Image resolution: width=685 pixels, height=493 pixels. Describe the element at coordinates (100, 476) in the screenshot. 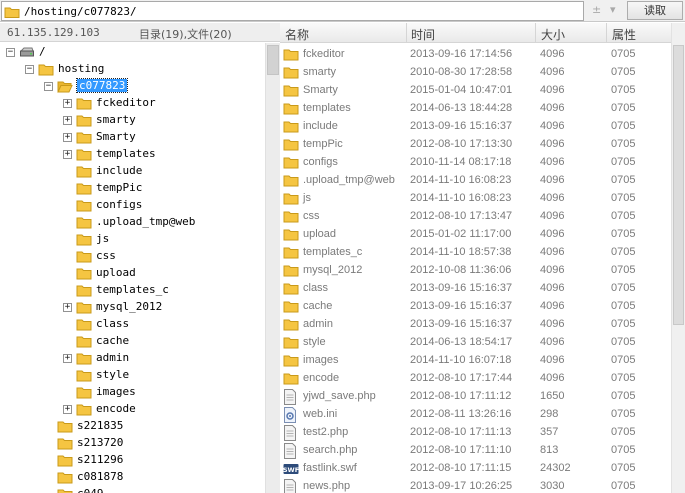

I see `tree-node-label: c081878` at that location.